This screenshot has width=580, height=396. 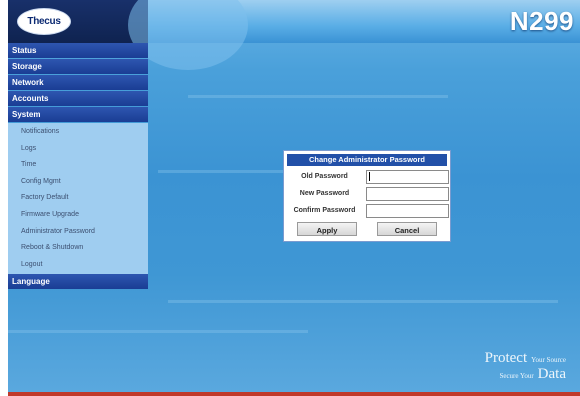 What do you see at coordinates (407, 177) in the screenshot?
I see `old-password-input` at bounding box center [407, 177].